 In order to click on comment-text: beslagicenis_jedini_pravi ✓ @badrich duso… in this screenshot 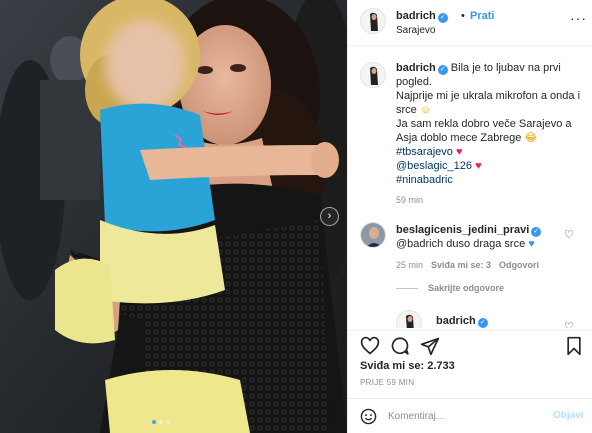, I will do `click(478, 237)`.